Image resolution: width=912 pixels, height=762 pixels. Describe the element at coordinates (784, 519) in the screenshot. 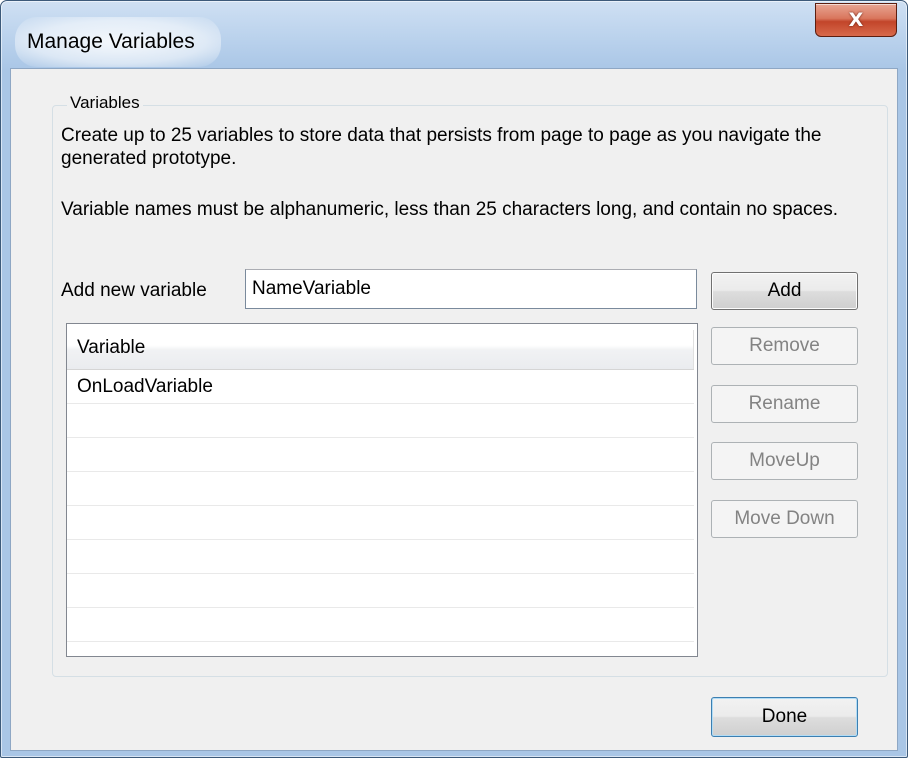

I see `move-down-button: Move Down` at that location.